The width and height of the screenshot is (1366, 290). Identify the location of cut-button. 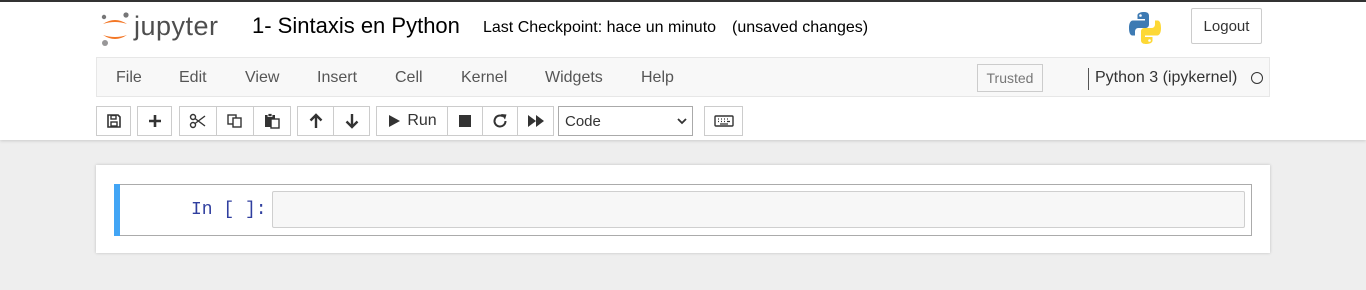
(198, 121).